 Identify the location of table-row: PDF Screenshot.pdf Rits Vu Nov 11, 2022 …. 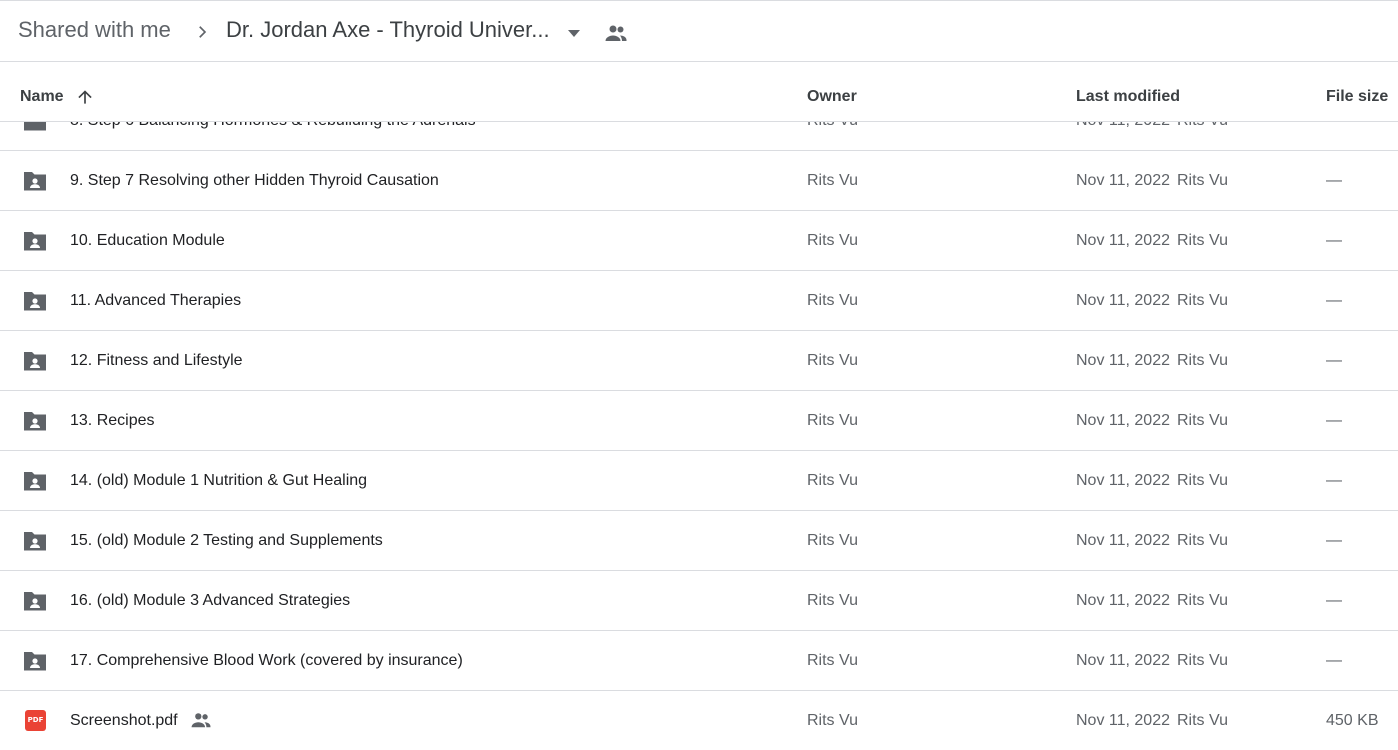
(699, 720).